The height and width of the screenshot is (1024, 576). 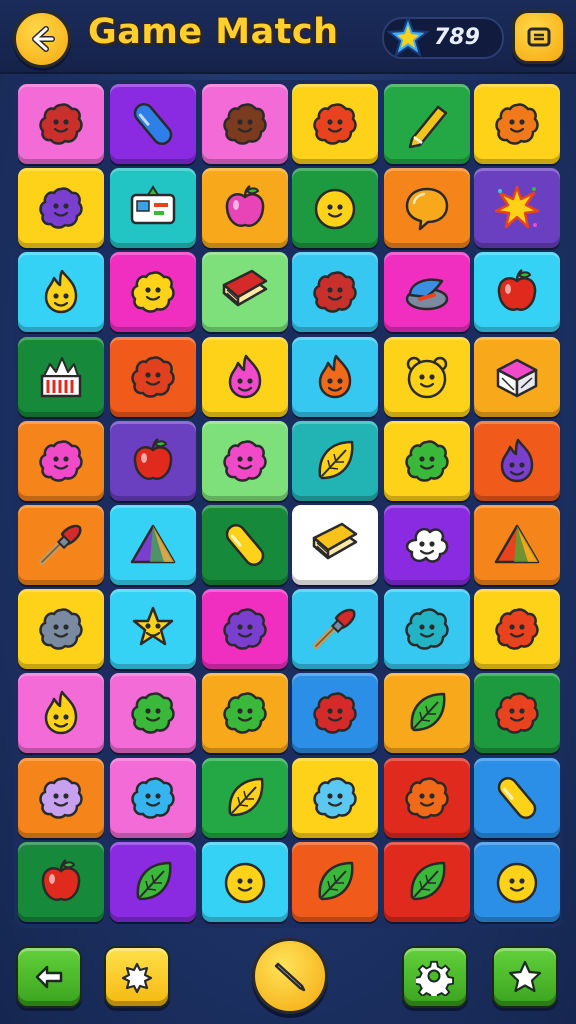 What do you see at coordinates (245, 292) in the screenshot?
I see `tile-r3-c3` at bounding box center [245, 292].